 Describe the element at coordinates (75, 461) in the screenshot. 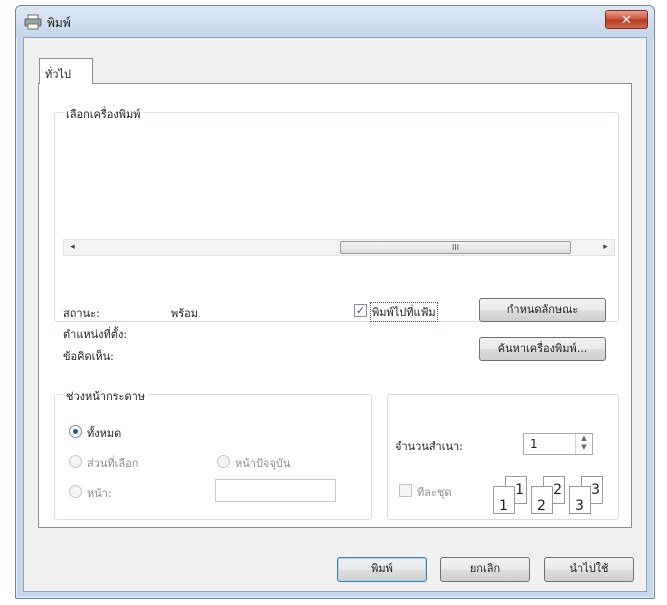

I see `range-selection-radio` at that location.